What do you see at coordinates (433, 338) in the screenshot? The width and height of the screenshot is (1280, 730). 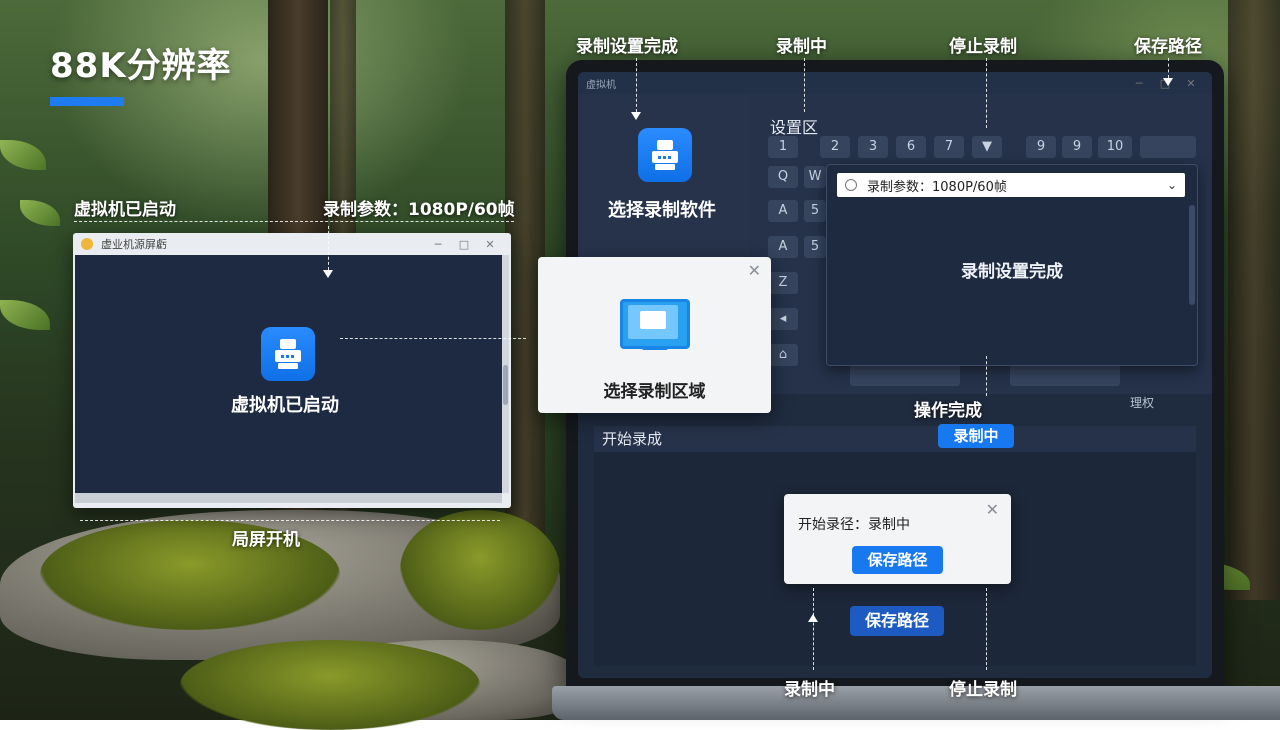 I see `dashed-connector` at bounding box center [433, 338].